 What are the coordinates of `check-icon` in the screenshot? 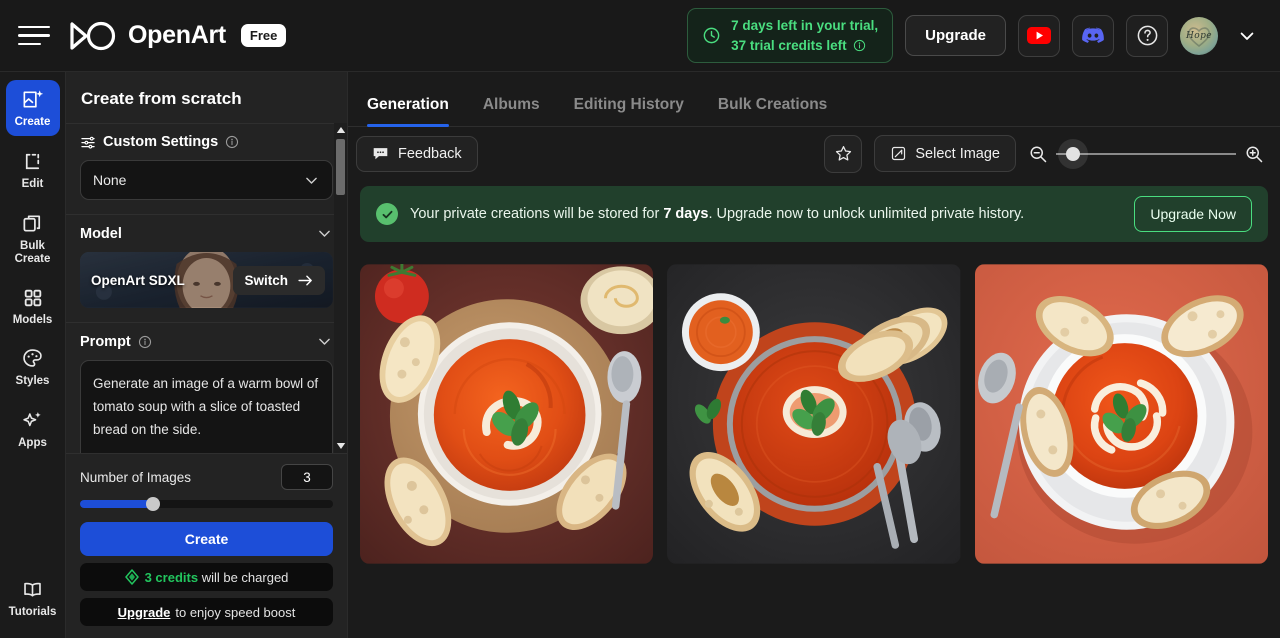 It's located at (387, 214).